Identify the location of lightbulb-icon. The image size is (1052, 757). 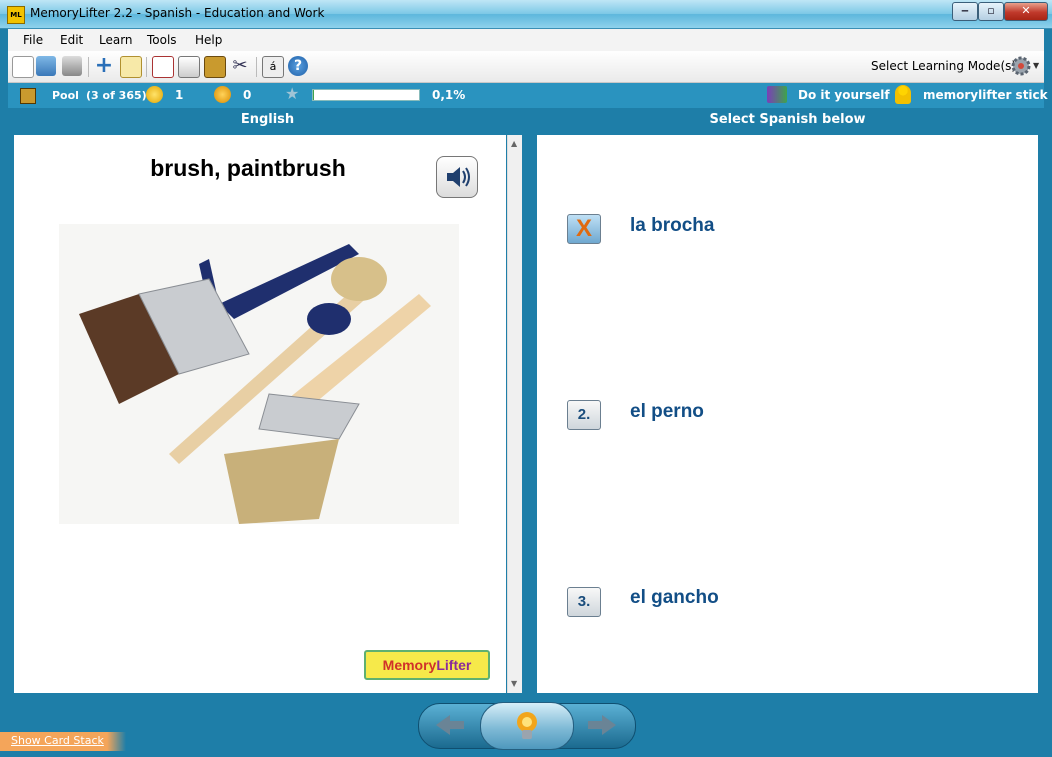
(527, 725).